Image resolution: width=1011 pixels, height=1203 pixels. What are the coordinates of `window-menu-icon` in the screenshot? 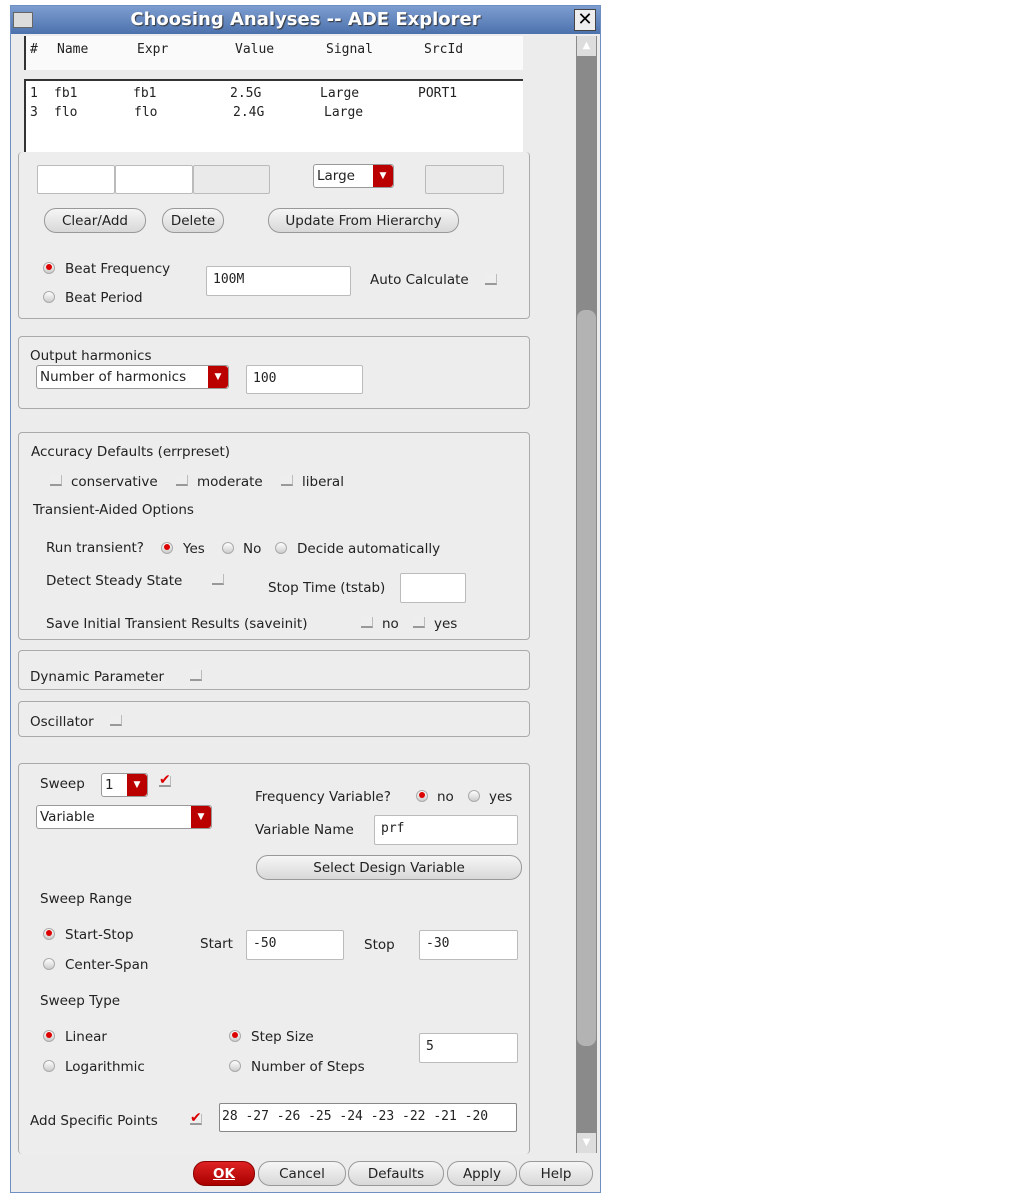 It's located at (23, 20).